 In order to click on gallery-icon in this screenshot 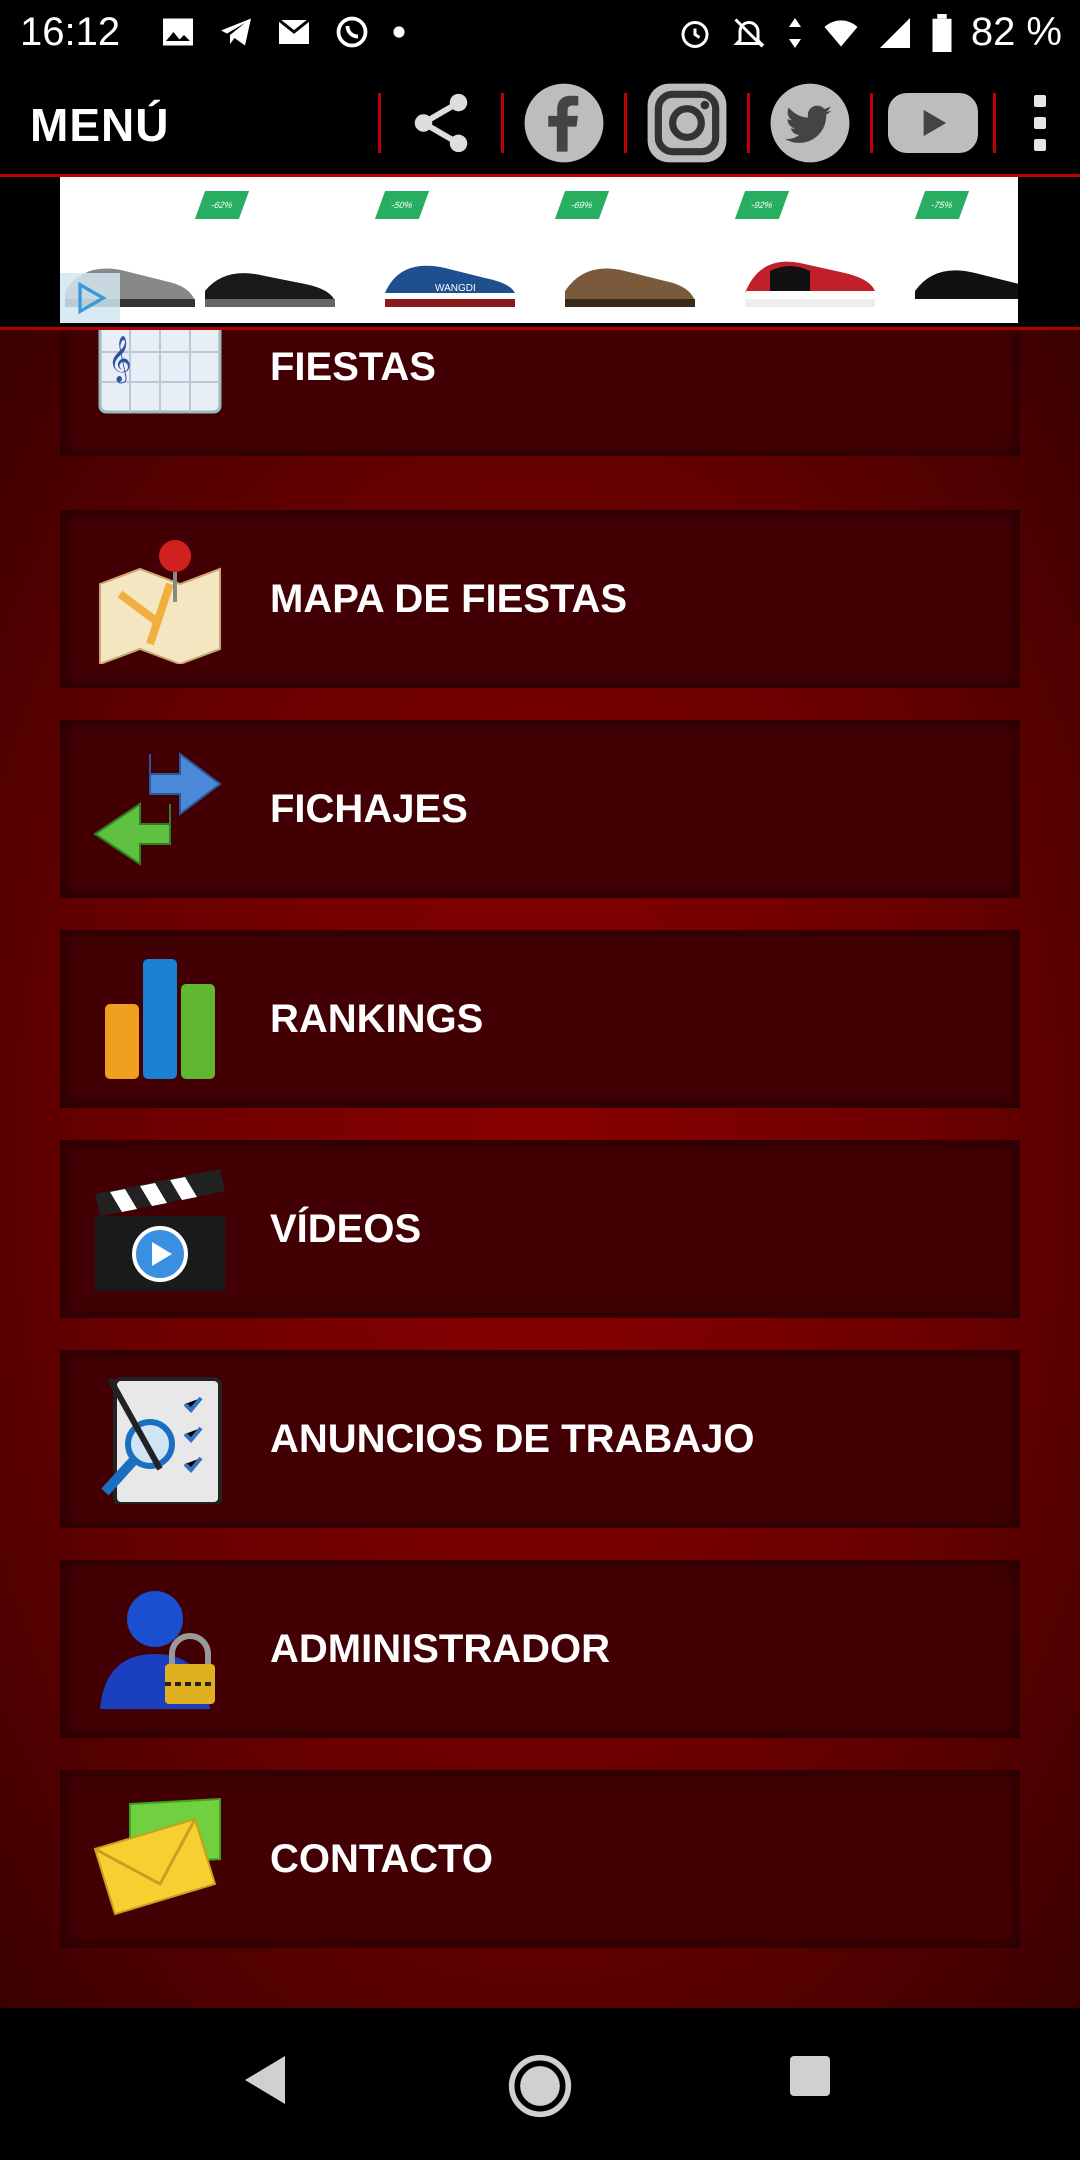, I will do `click(178, 32)`.